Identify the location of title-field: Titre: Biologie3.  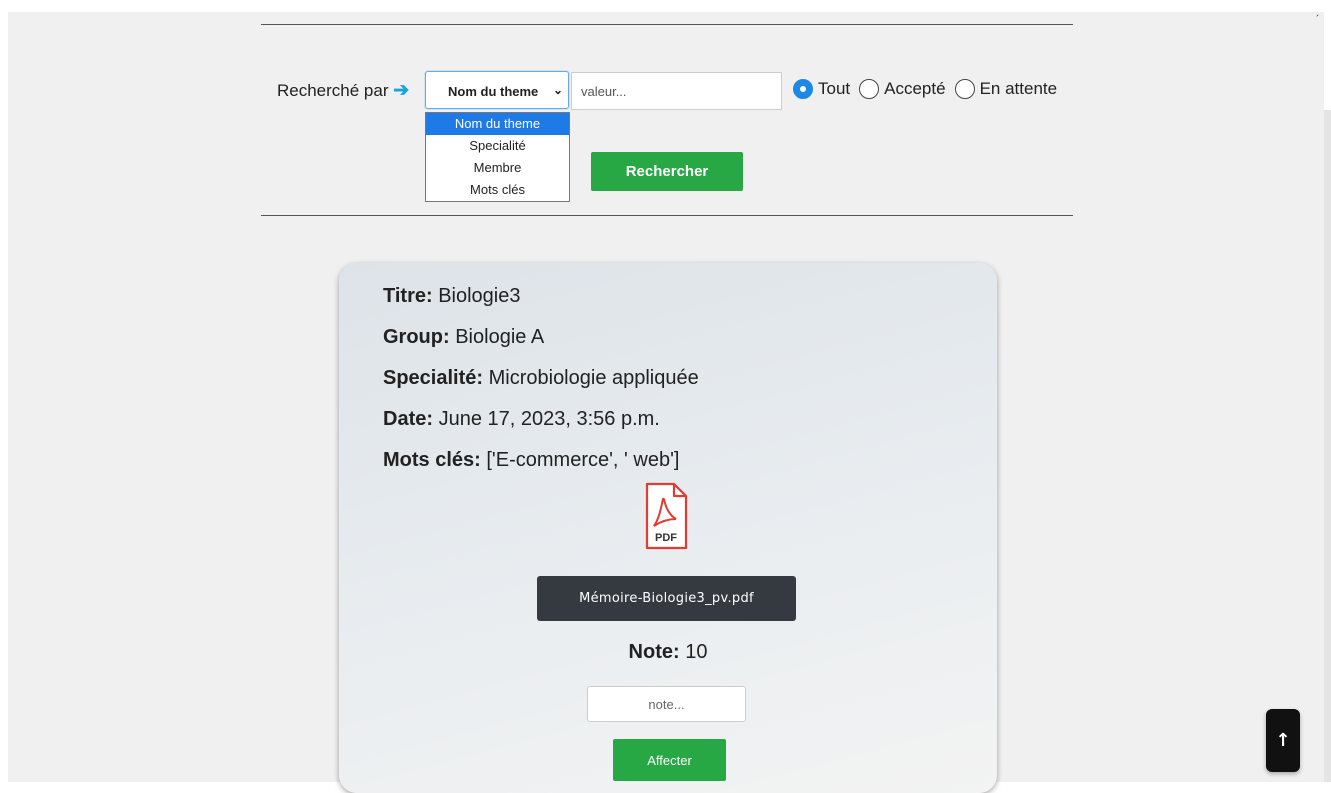
(452, 296).